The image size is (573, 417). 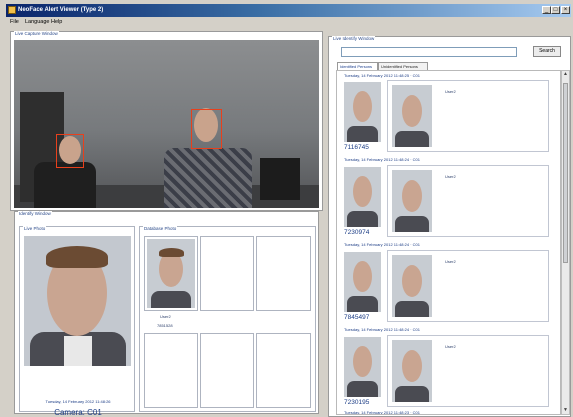 What do you see at coordinates (165, 325) in the screenshot?
I see `match-id: 7851528` at bounding box center [165, 325].